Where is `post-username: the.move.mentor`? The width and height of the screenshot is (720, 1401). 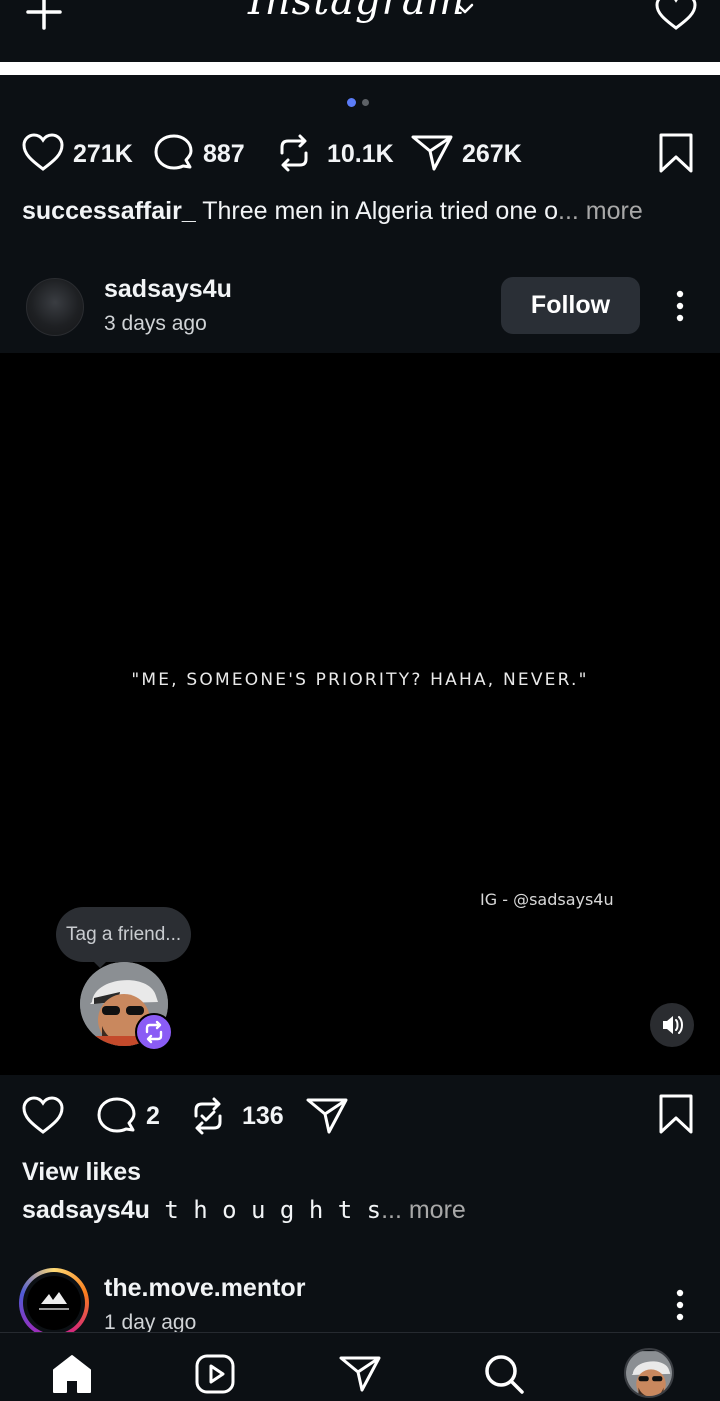
post-username: the.move.mentor is located at coordinates (204, 1288).